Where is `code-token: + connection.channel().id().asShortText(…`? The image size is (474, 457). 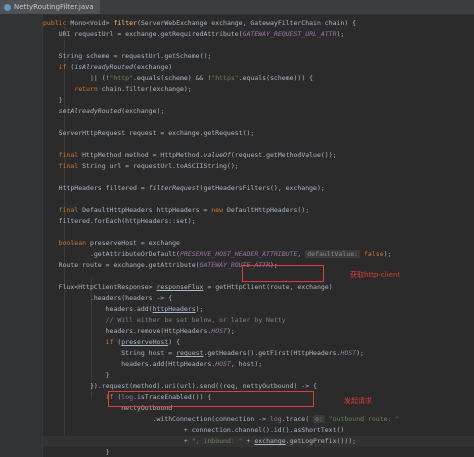 code-token: + connection.channel().id().asShortText(… is located at coordinates (194, 430).